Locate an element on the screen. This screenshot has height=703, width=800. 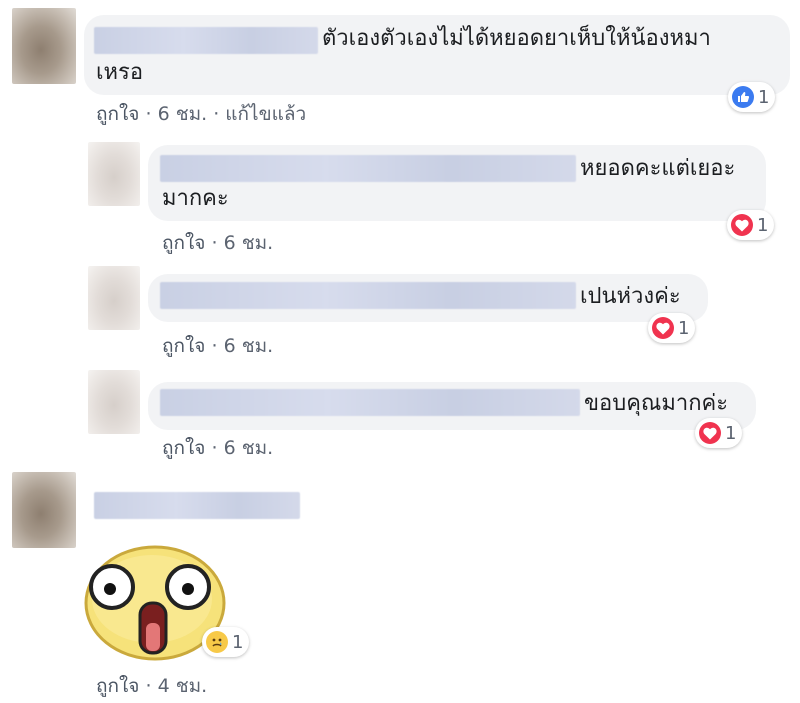
comment-meta: ถูกใจ · 4 ชม. is located at coordinates (151, 686).